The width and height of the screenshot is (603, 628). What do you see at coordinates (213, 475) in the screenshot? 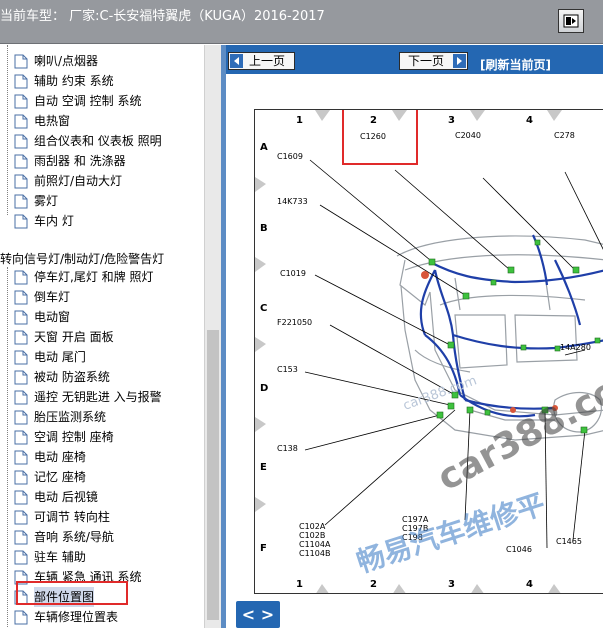
I see `scrollbar-thumb` at bounding box center [213, 475].